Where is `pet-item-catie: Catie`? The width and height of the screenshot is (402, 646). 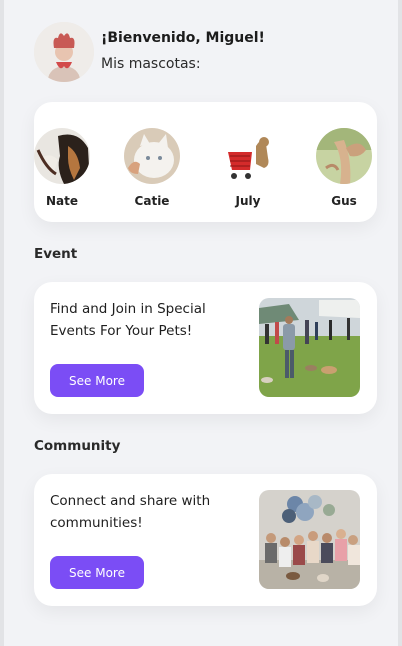
pet-item-catie: Catie is located at coordinates (152, 168).